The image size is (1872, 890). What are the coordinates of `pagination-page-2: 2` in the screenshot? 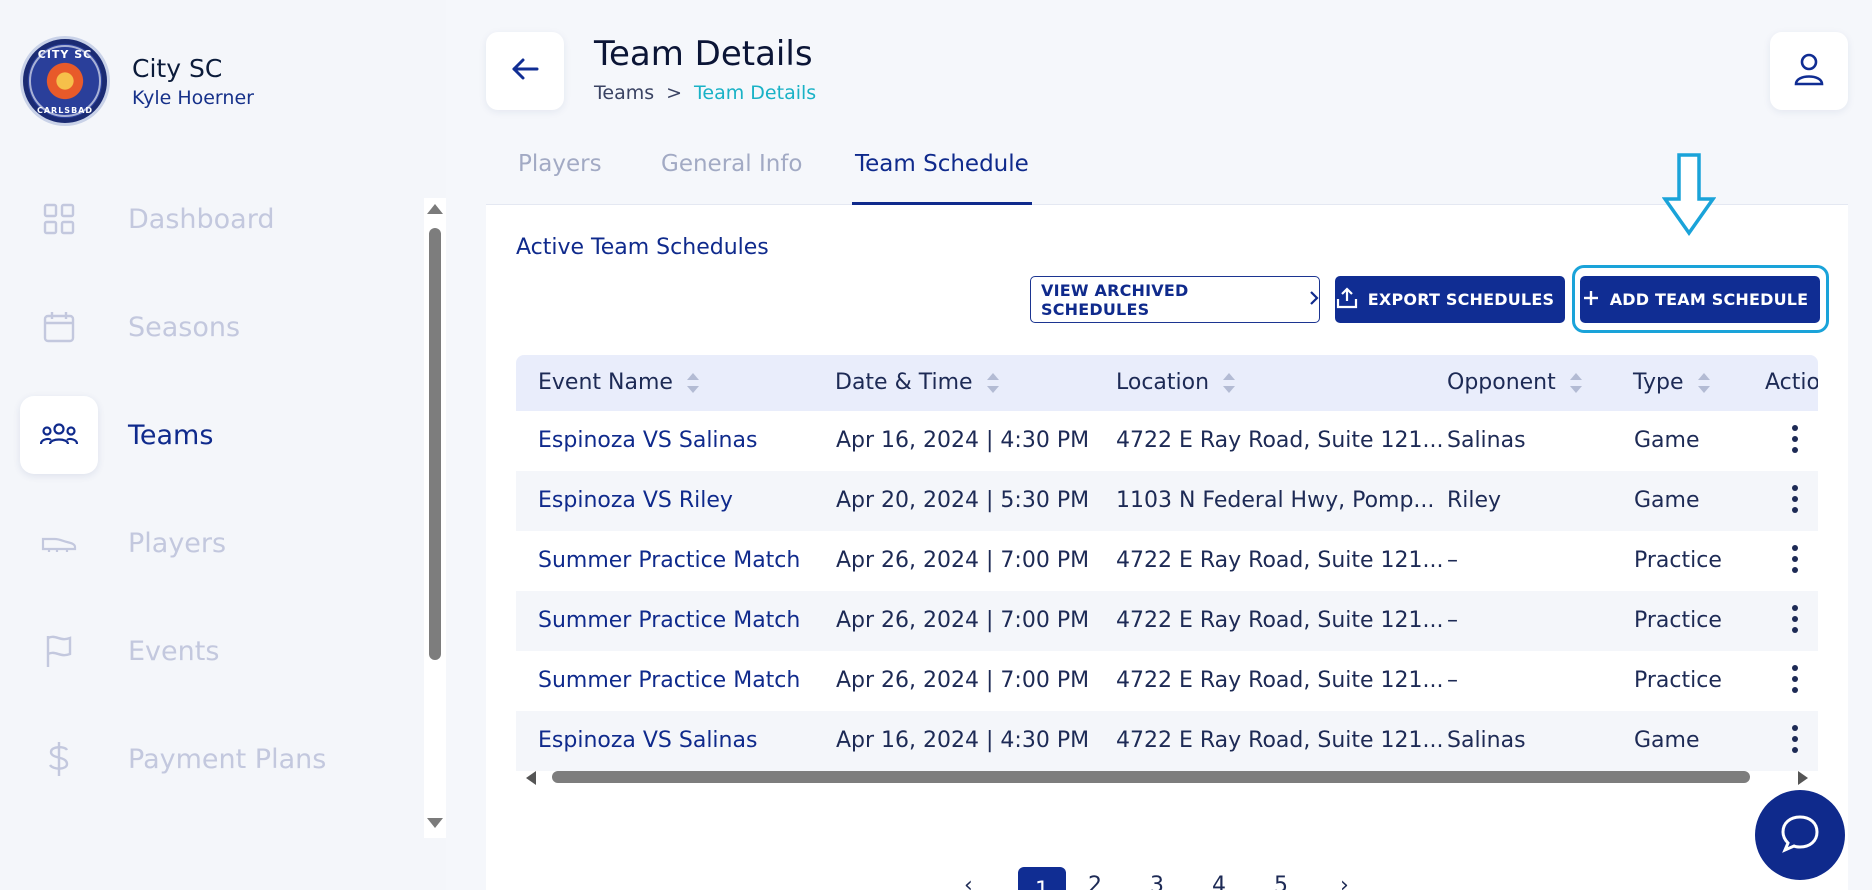 It's located at (1095, 881).